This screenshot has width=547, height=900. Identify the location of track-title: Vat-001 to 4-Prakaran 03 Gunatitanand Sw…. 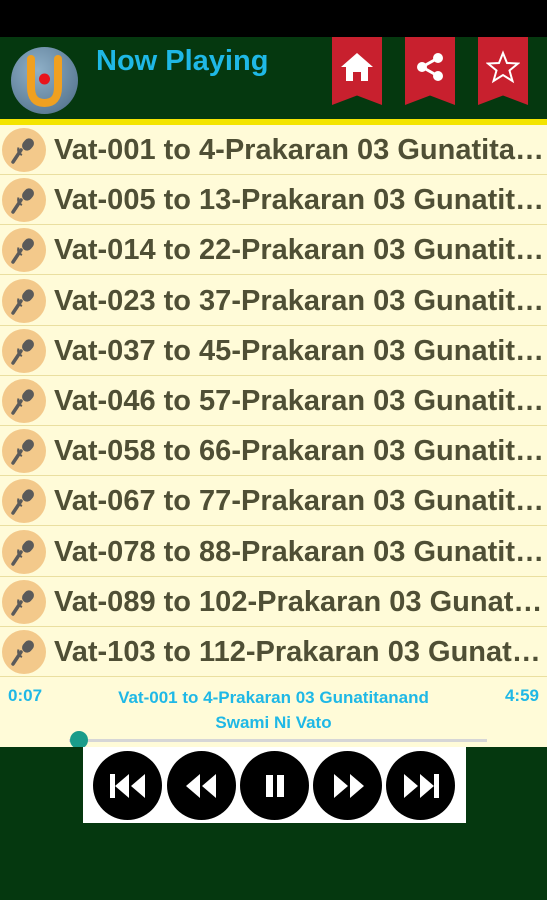
(273, 710).